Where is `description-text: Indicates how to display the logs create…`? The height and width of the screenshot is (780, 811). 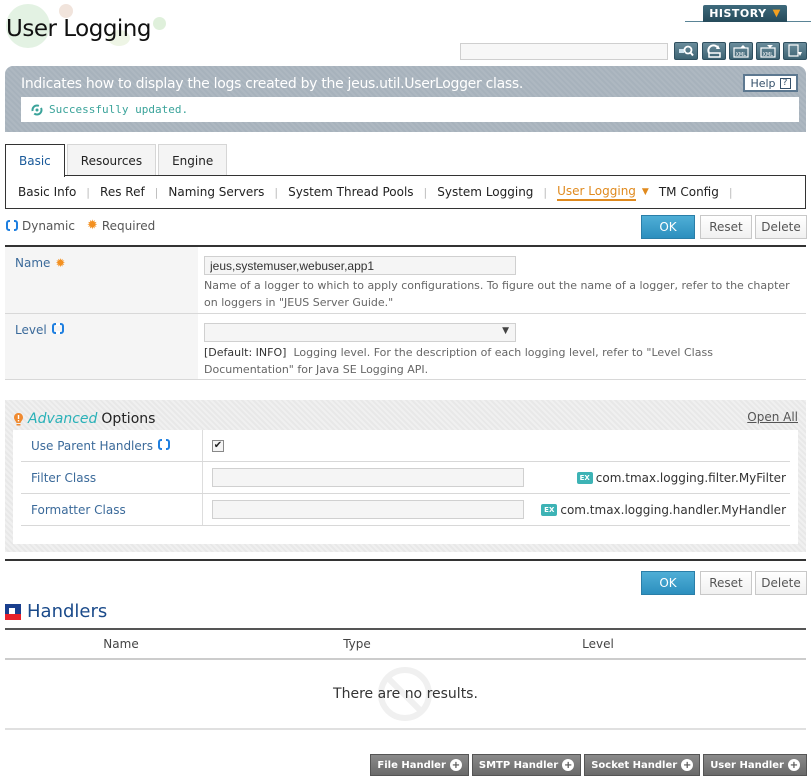
description-text: Indicates how to display the logs create… is located at coordinates (272, 84).